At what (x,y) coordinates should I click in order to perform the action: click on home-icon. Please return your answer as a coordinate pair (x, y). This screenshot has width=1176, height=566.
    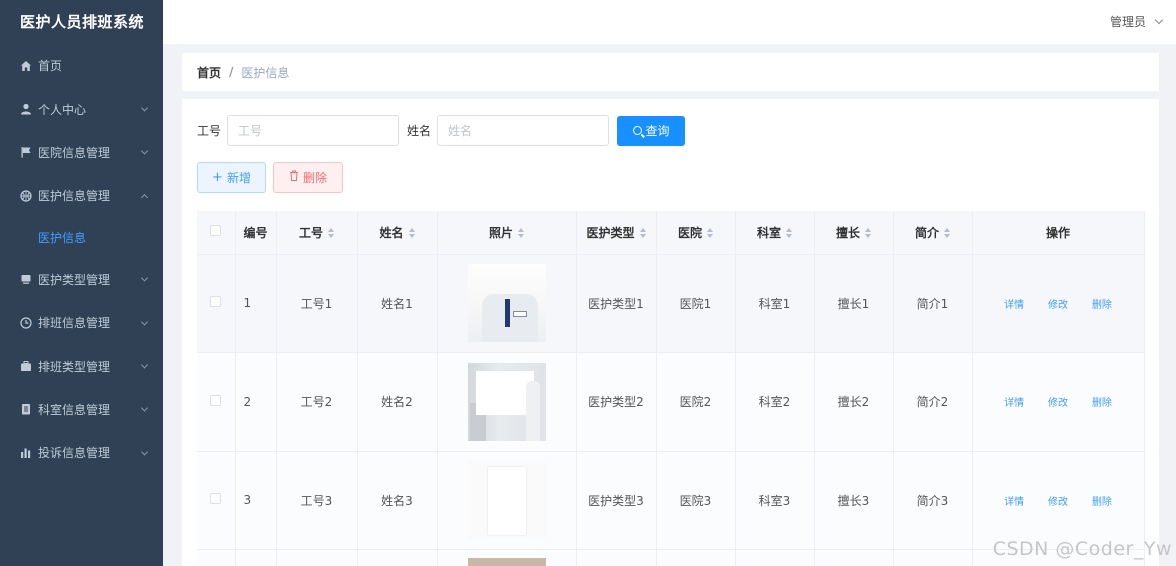
    Looking at the image, I should click on (25, 65).